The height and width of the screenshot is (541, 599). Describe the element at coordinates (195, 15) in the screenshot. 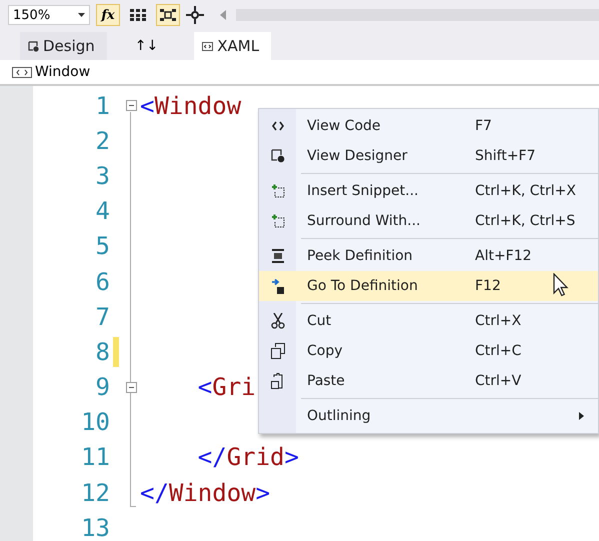

I see `crosshair-icon` at that location.